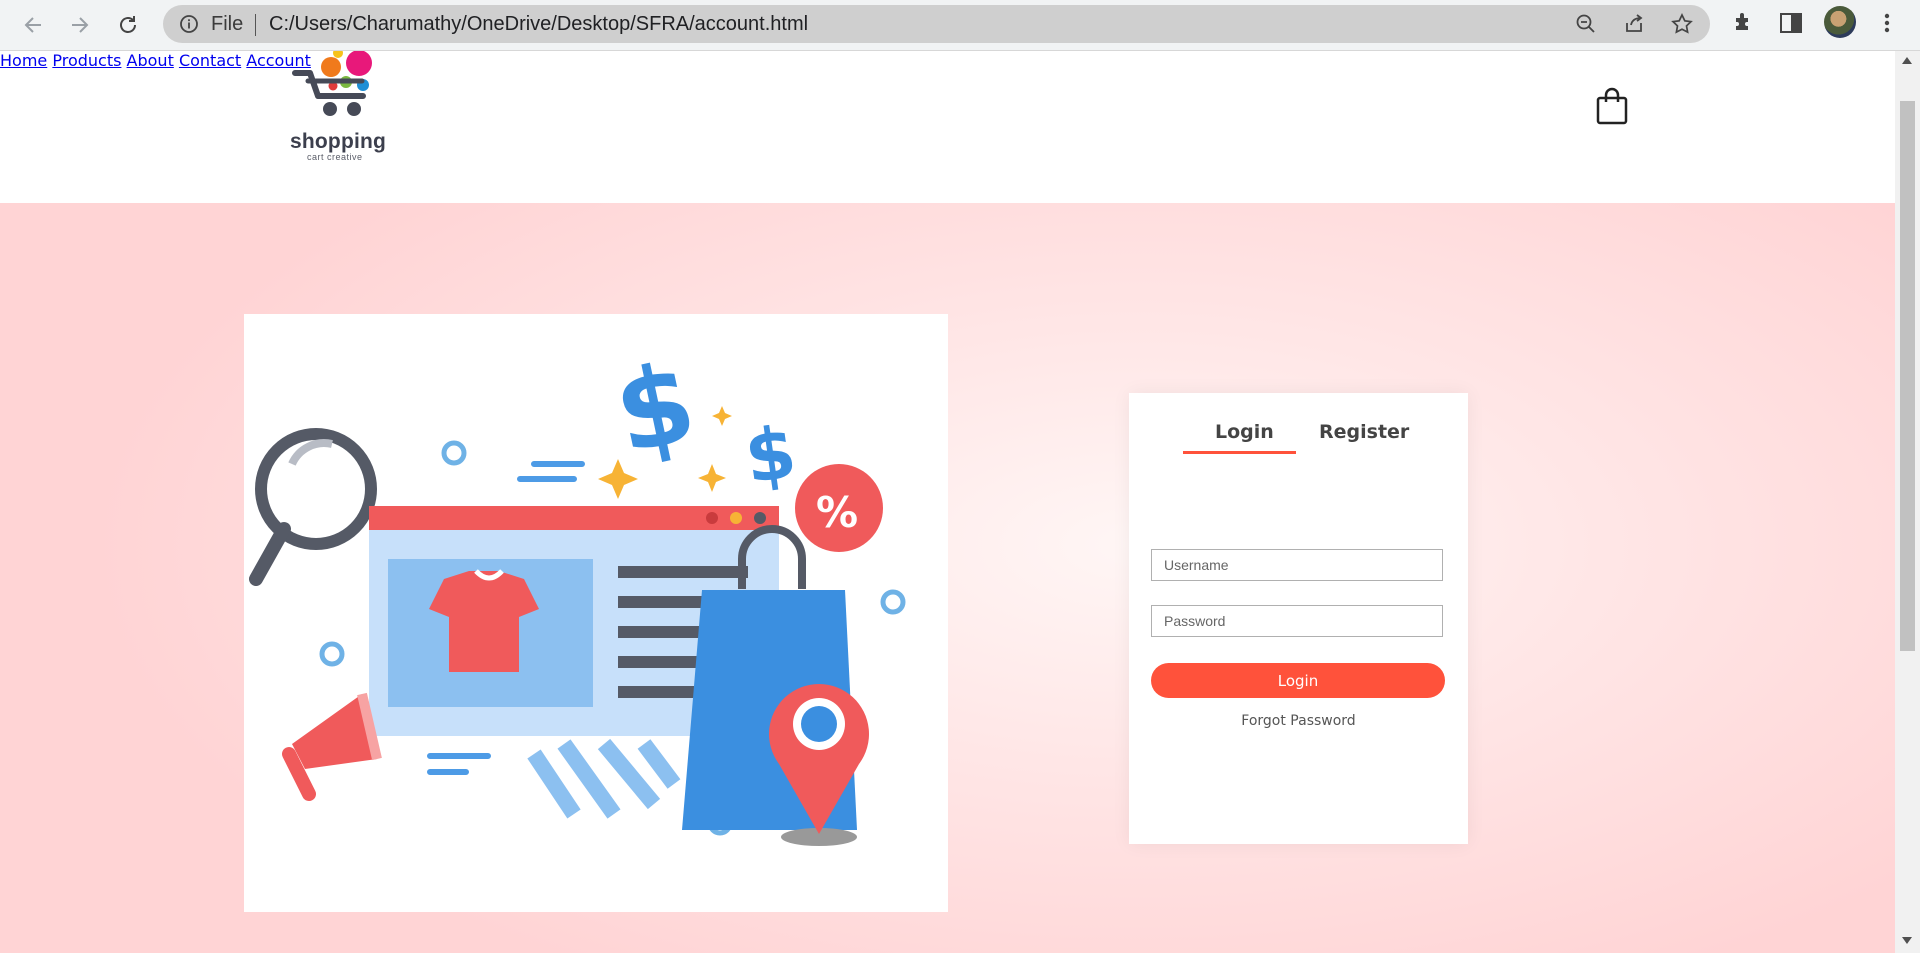  Describe the element at coordinates (947, 60) in the screenshot. I see `main-navigation: Home Products About Contact Account` at that location.